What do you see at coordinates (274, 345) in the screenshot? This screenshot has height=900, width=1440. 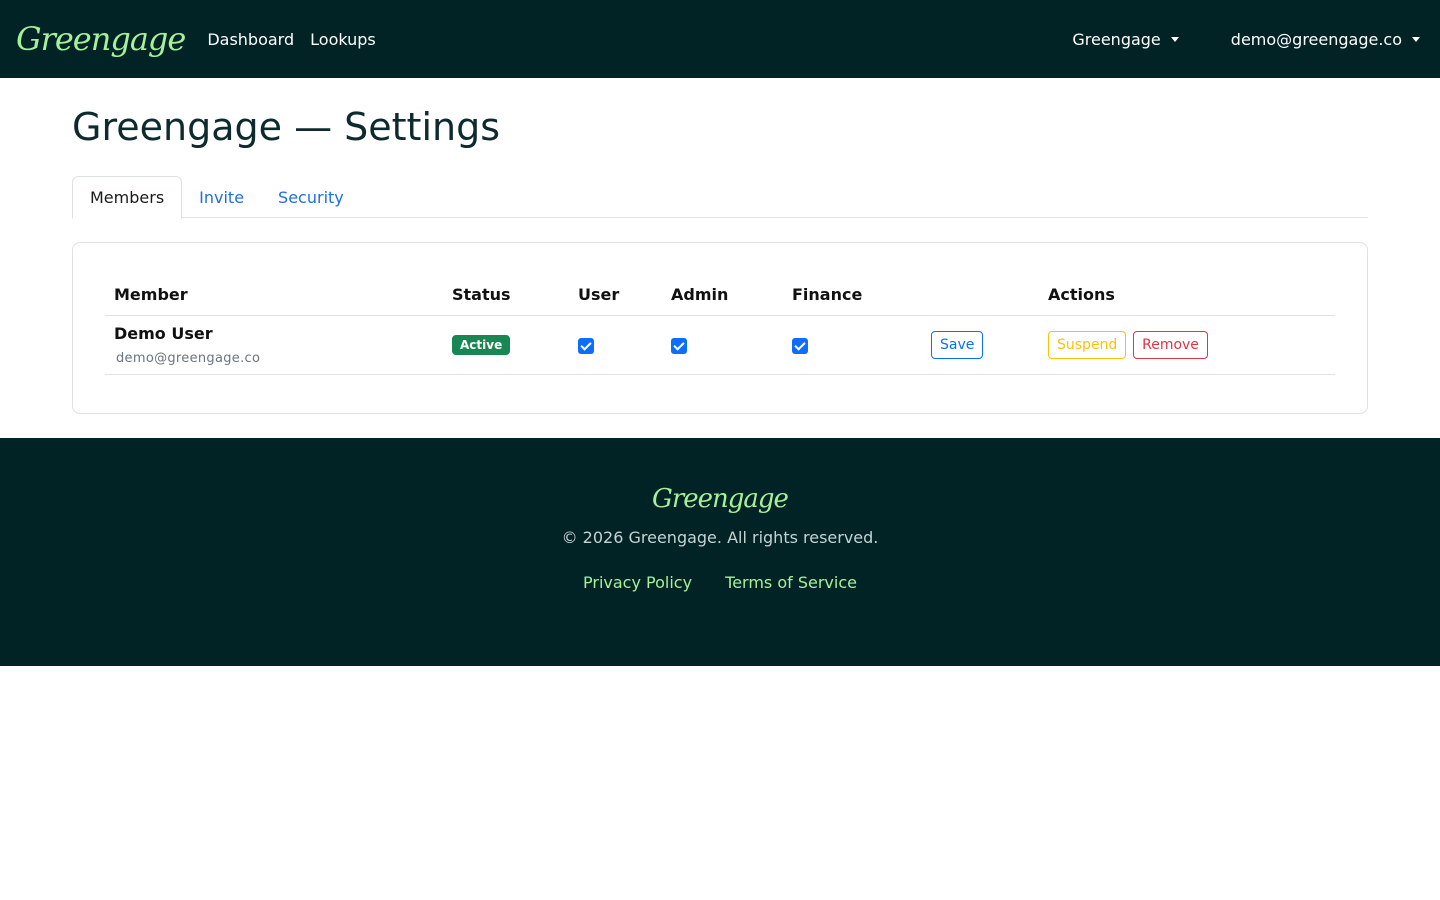 I see `member-cell: Demo User demo@greengage.co` at bounding box center [274, 345].